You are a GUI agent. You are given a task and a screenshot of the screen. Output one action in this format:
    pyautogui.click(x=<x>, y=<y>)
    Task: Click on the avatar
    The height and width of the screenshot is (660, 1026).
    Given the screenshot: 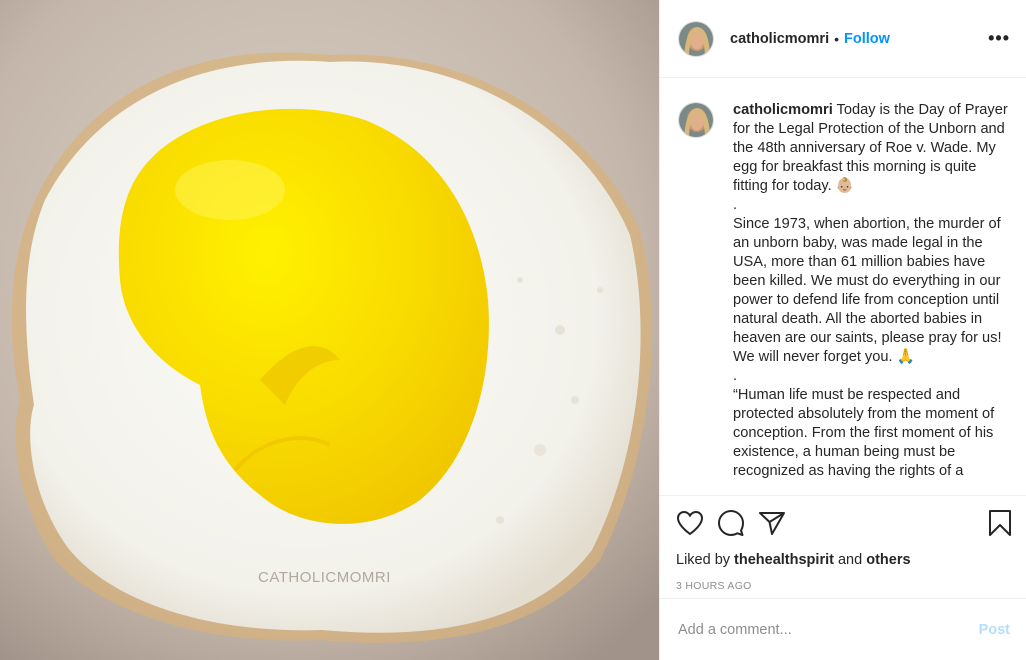 What is the action you would take?
    pyautogui.click(x=696, y=38)
    